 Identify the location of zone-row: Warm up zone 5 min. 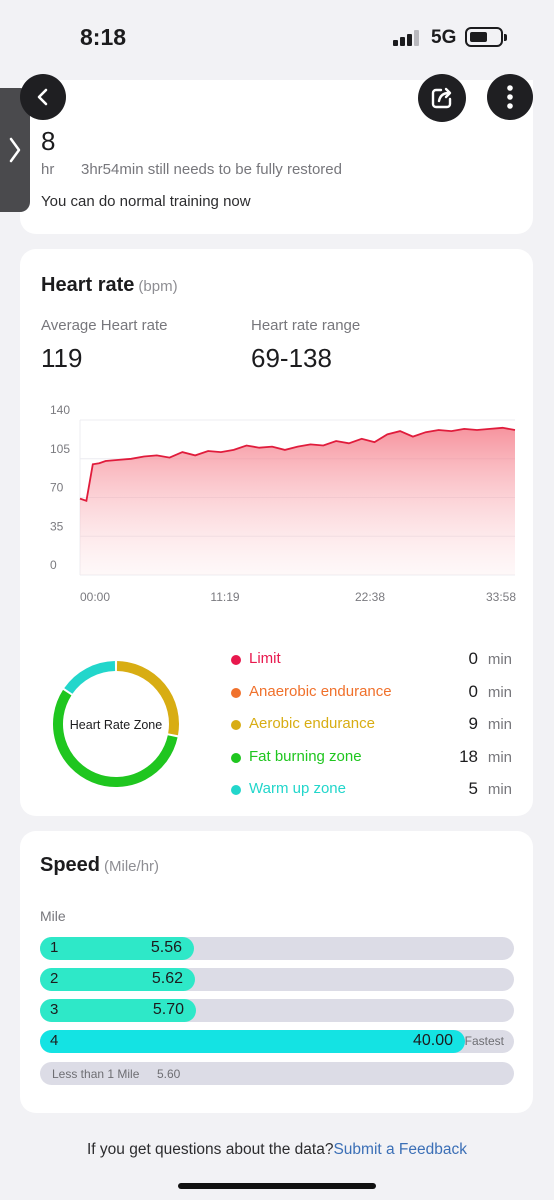
(375, 795).